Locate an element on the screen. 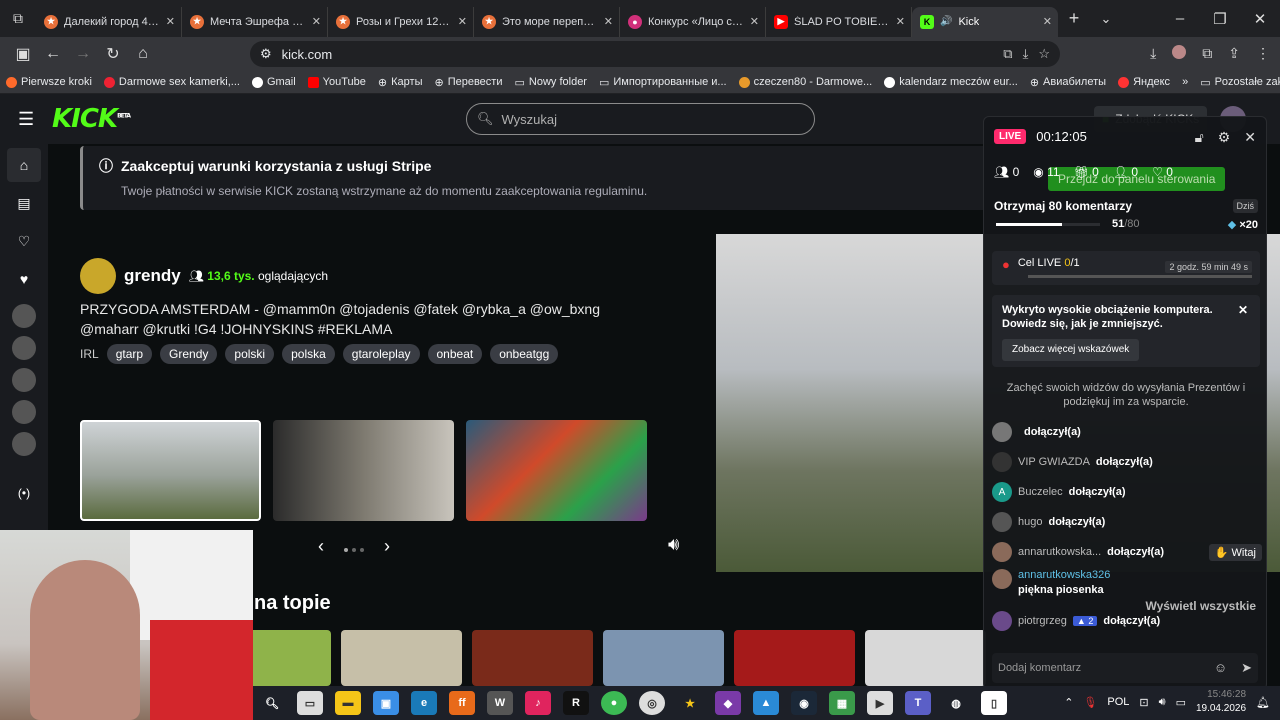  steam-icon: ◉ is located at coordinates (804, 703).